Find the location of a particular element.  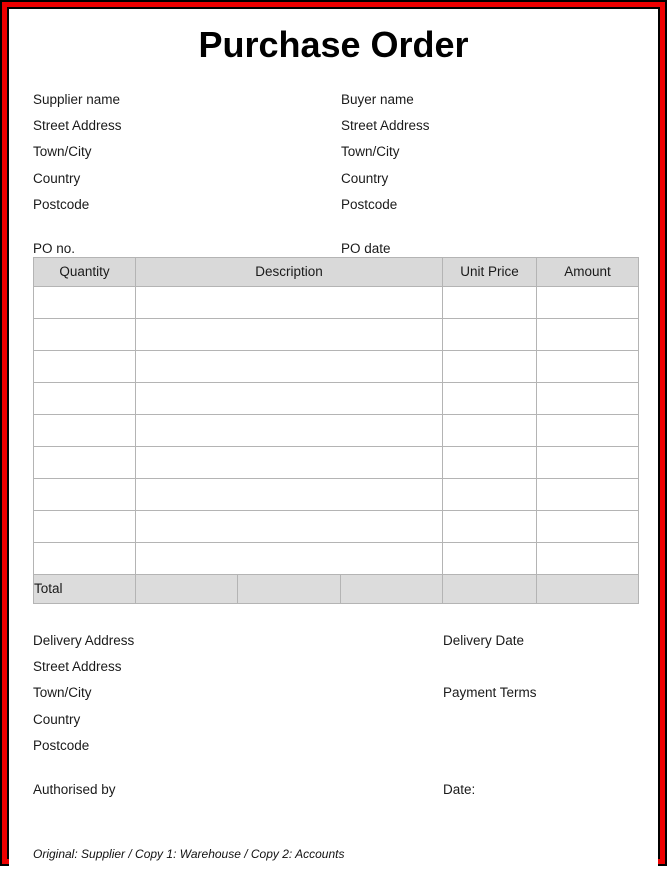

total-amount-cell is located at coordinates (587, 588).